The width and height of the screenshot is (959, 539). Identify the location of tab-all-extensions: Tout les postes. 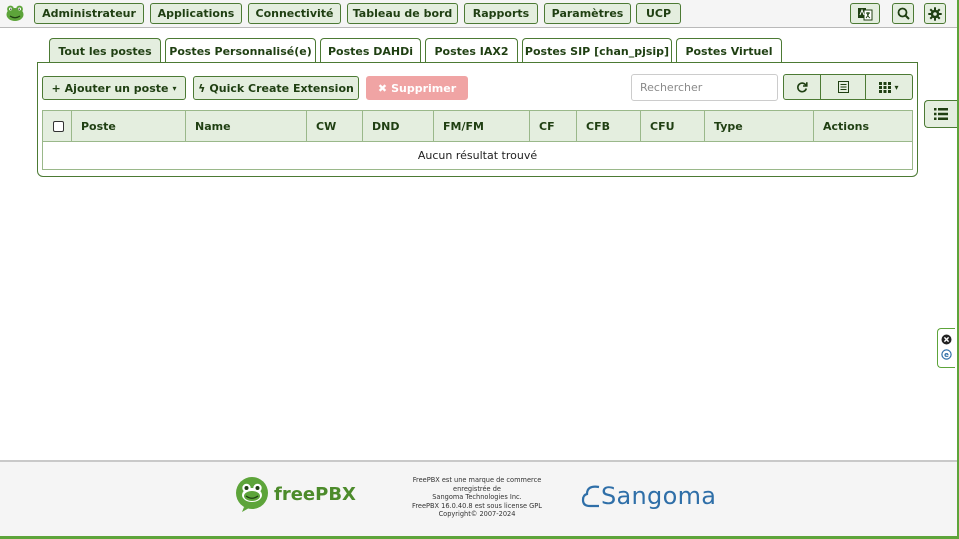
(105, 50).